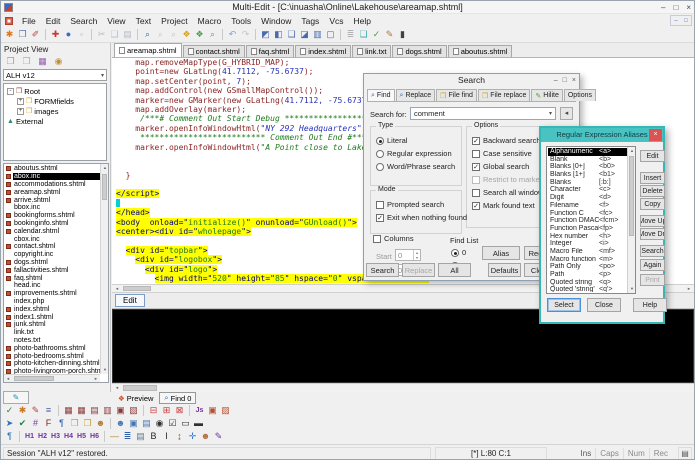 This screenshot has width=695, height=460. What do you see at coordinates (587, 152) in the screenshot?
I see `alias-item: Alphanumeric <a>` at bounding box center [587, 152].